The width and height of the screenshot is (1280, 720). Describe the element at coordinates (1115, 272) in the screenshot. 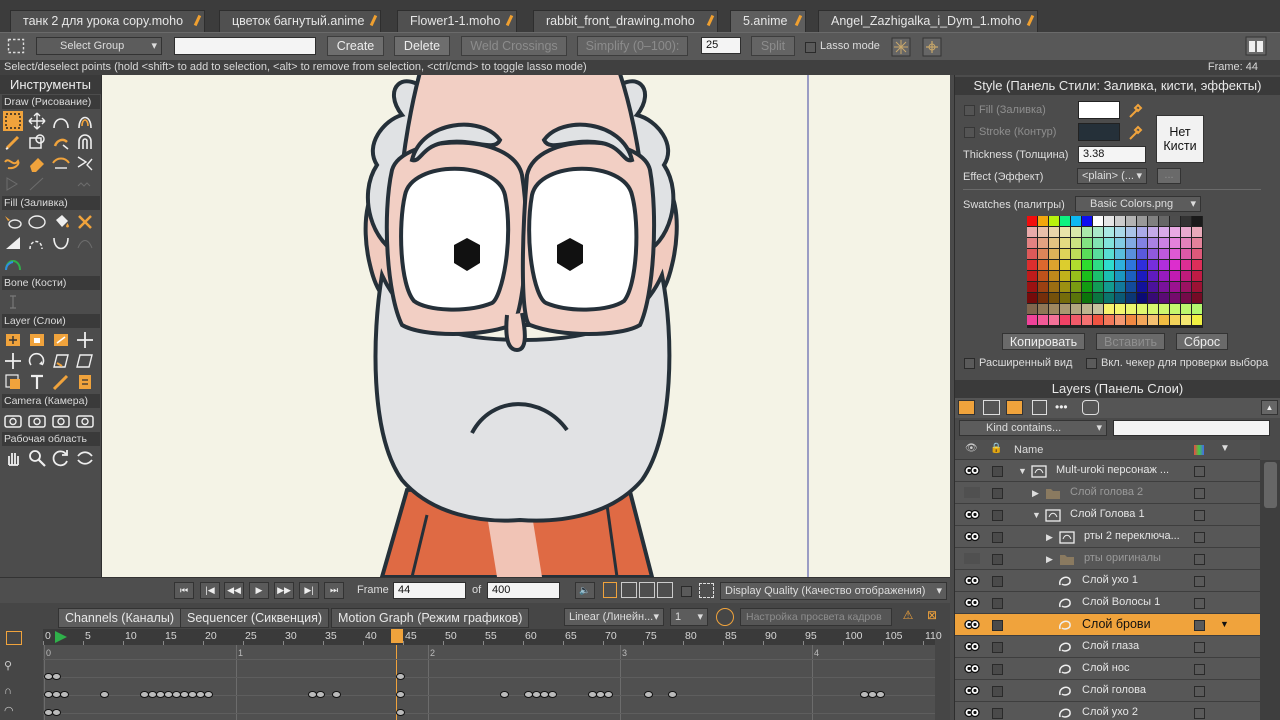

I see `color-palette` at that location.